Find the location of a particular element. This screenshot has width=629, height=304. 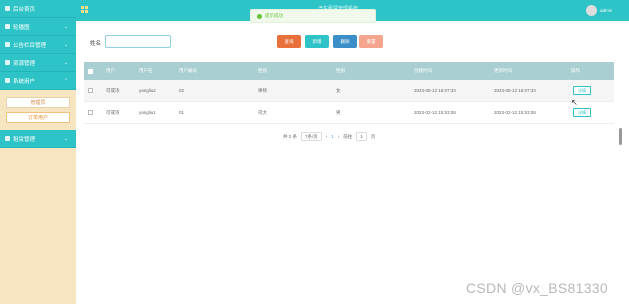

notice-icon is located at coordinates (7, 44).